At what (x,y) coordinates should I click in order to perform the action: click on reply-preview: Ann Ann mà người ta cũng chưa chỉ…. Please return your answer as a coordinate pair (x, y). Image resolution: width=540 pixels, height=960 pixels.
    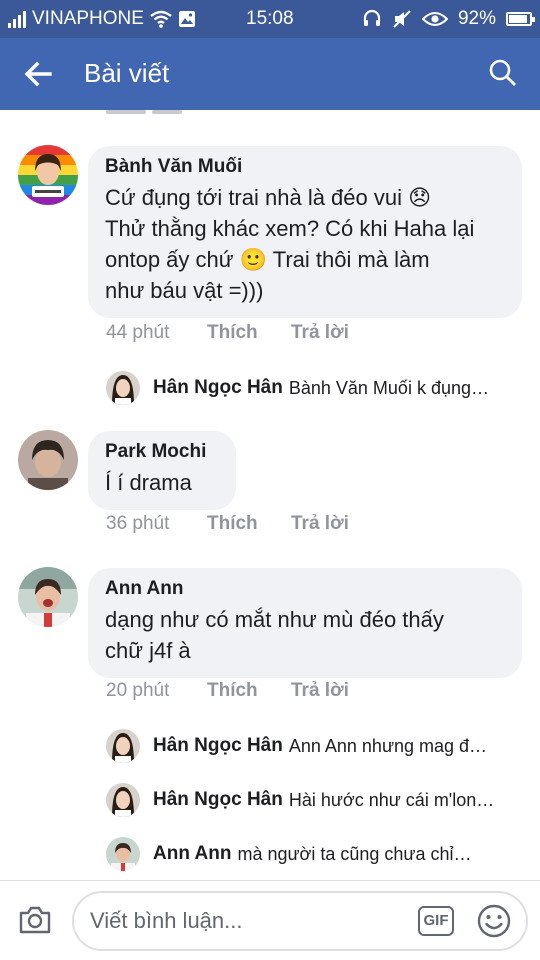
    Looking at the image, I should click on (288, 854).